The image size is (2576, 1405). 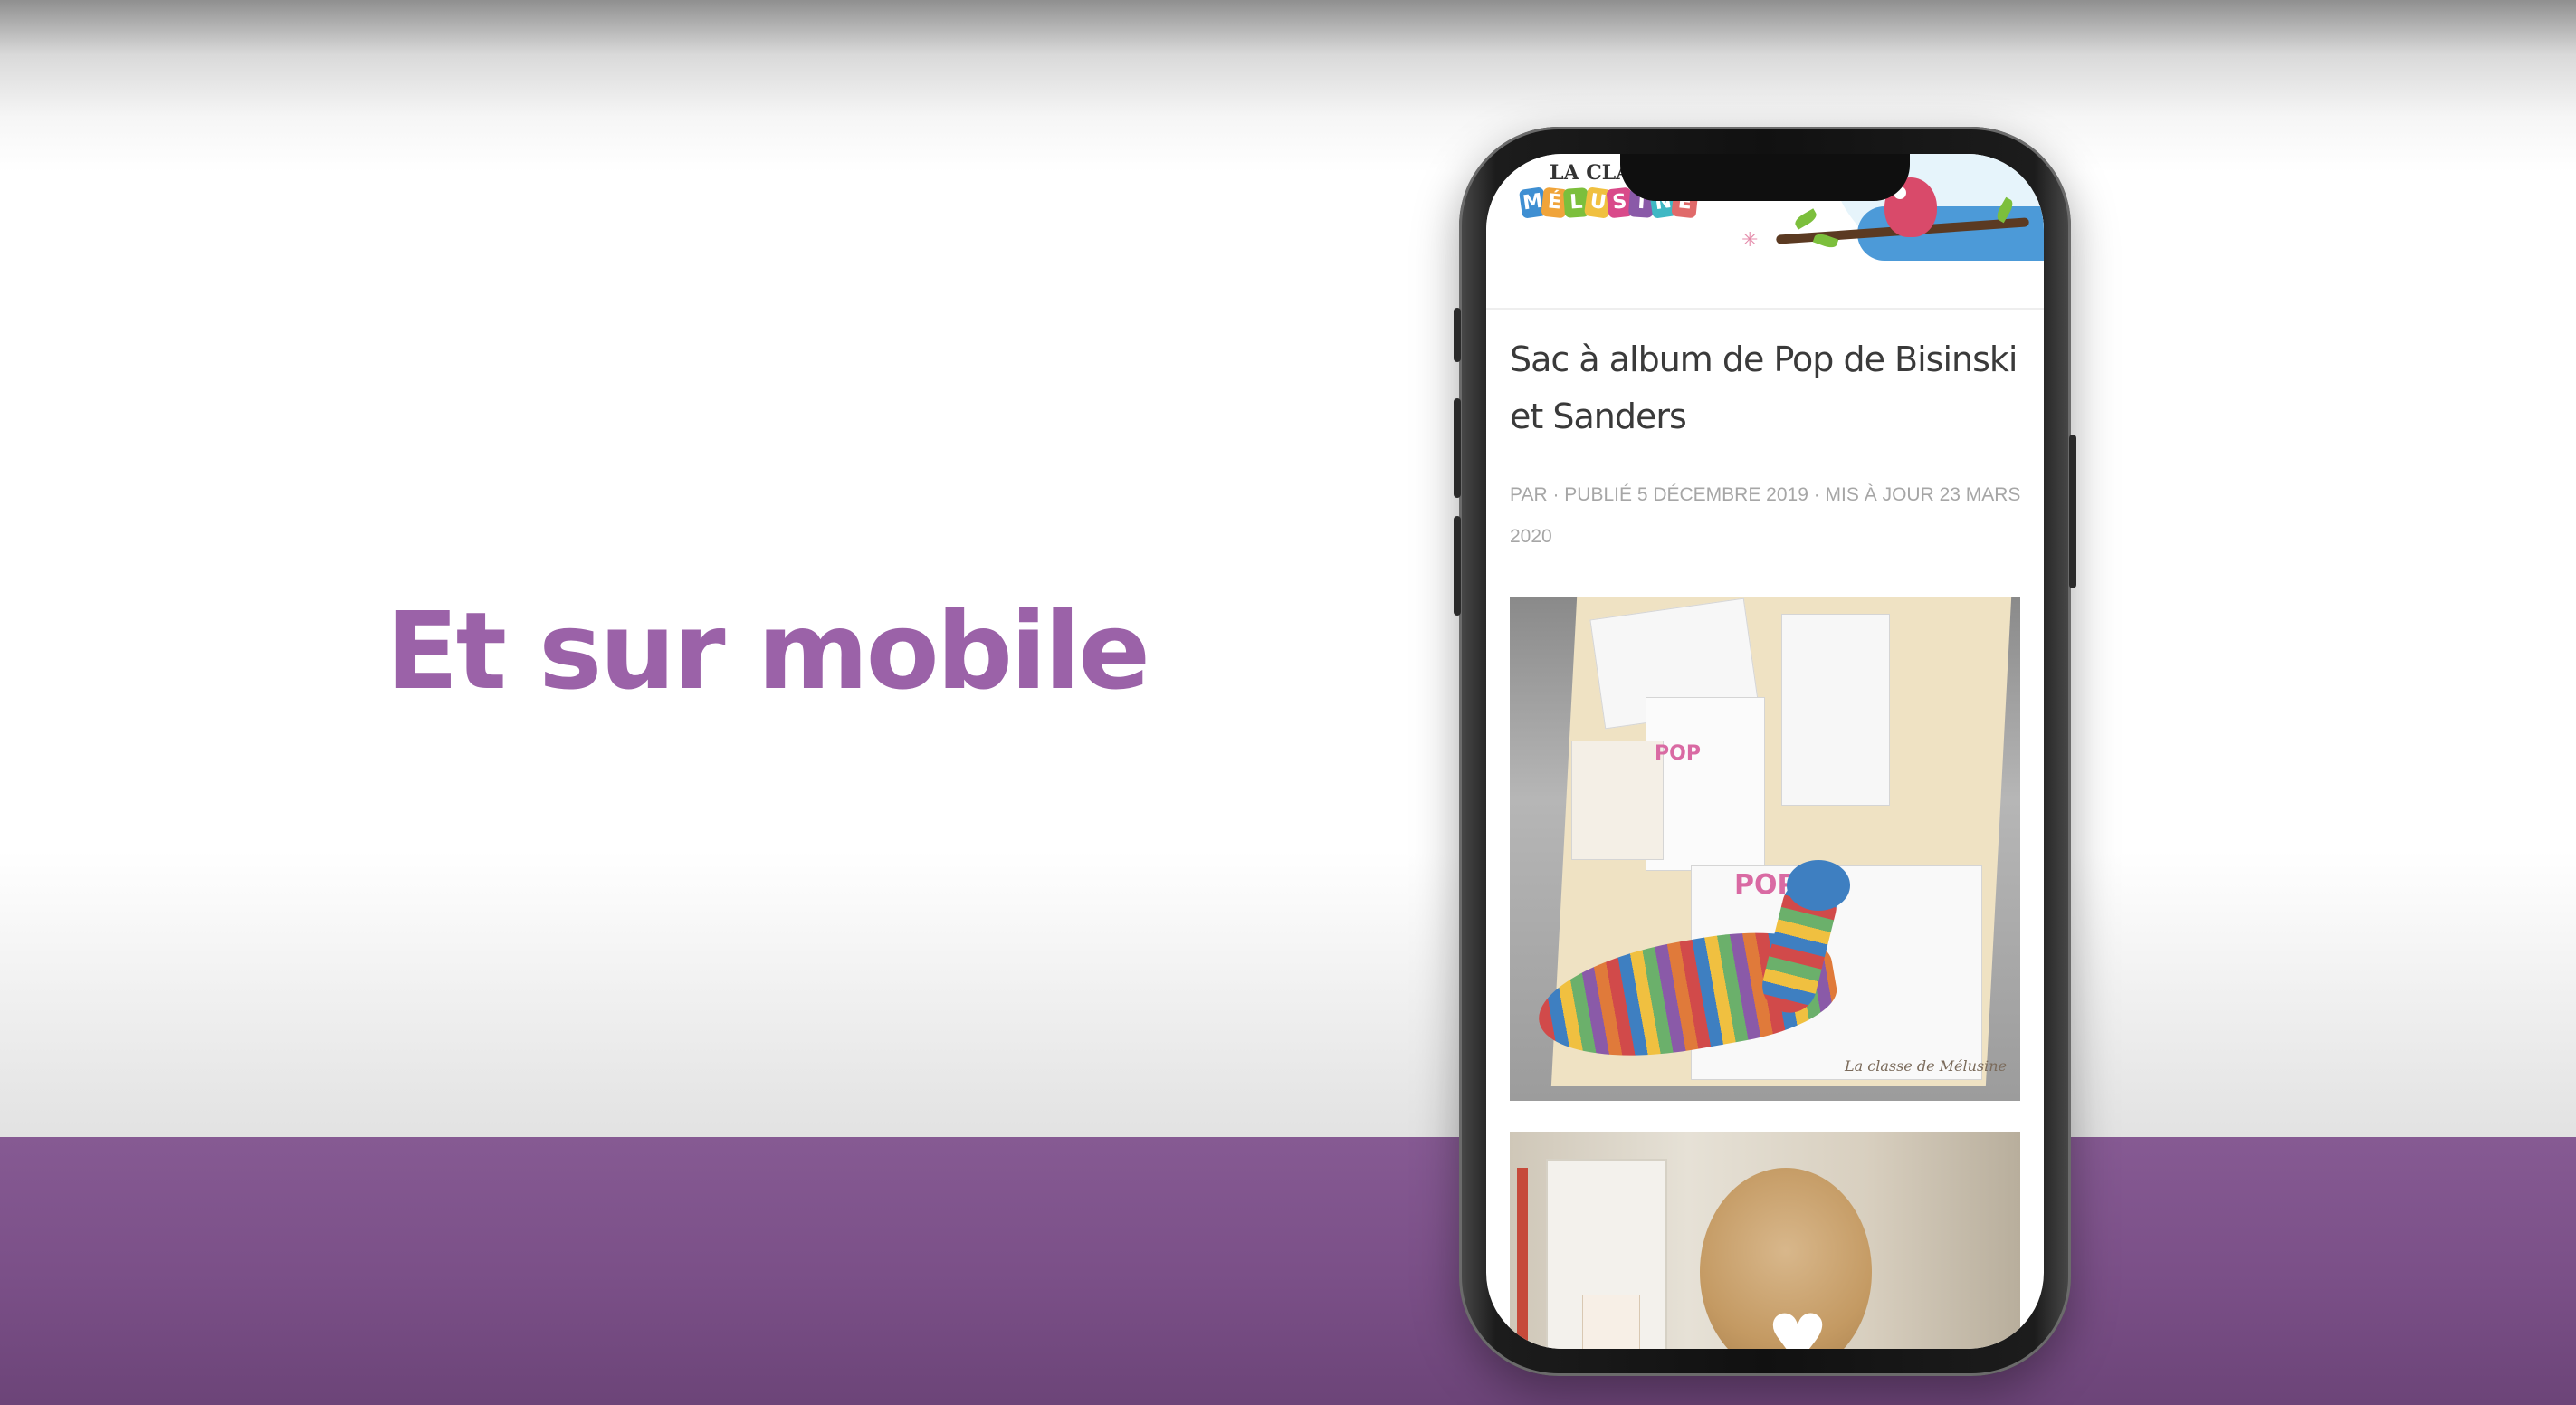 What do you see at coordinates (1805, 219) in the screenshot?
I see `leaf-icon` at bounding box center [1805, 219].